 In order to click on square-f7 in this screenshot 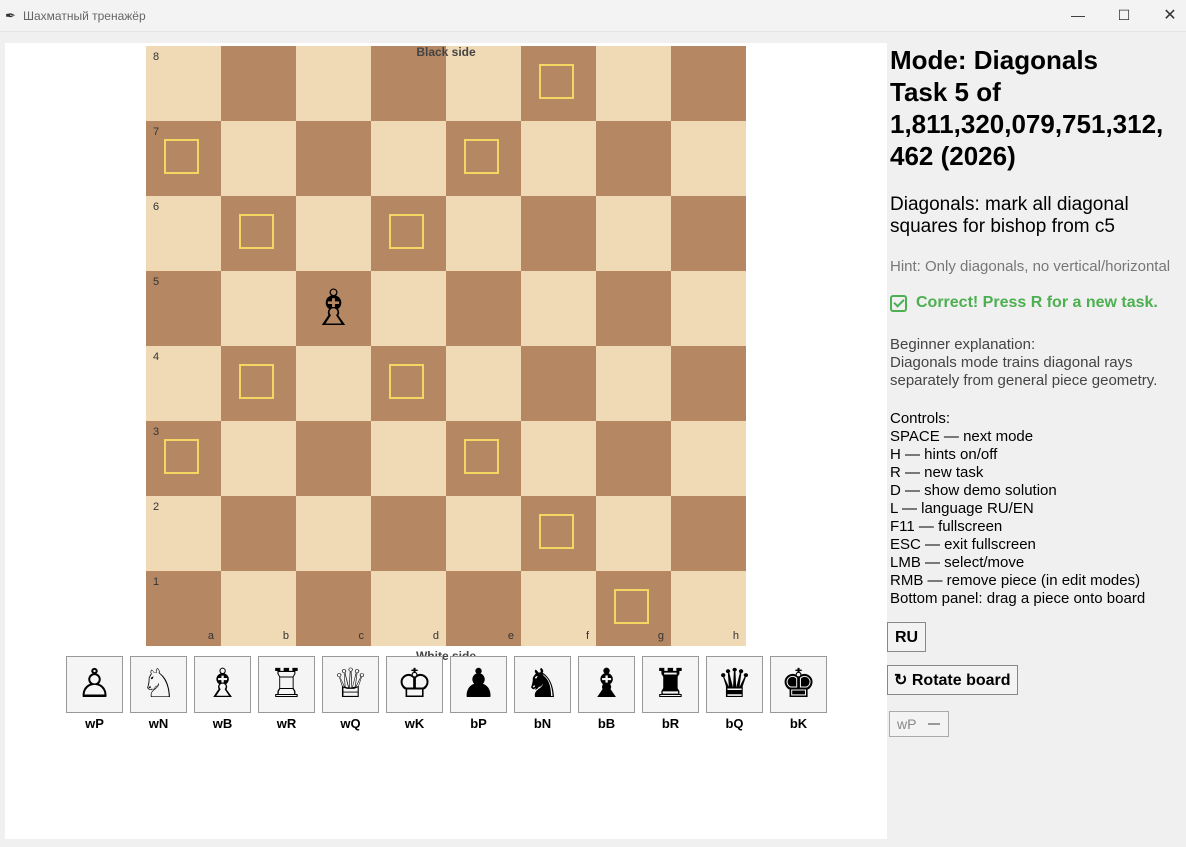, I will do `click(558, 158)`.